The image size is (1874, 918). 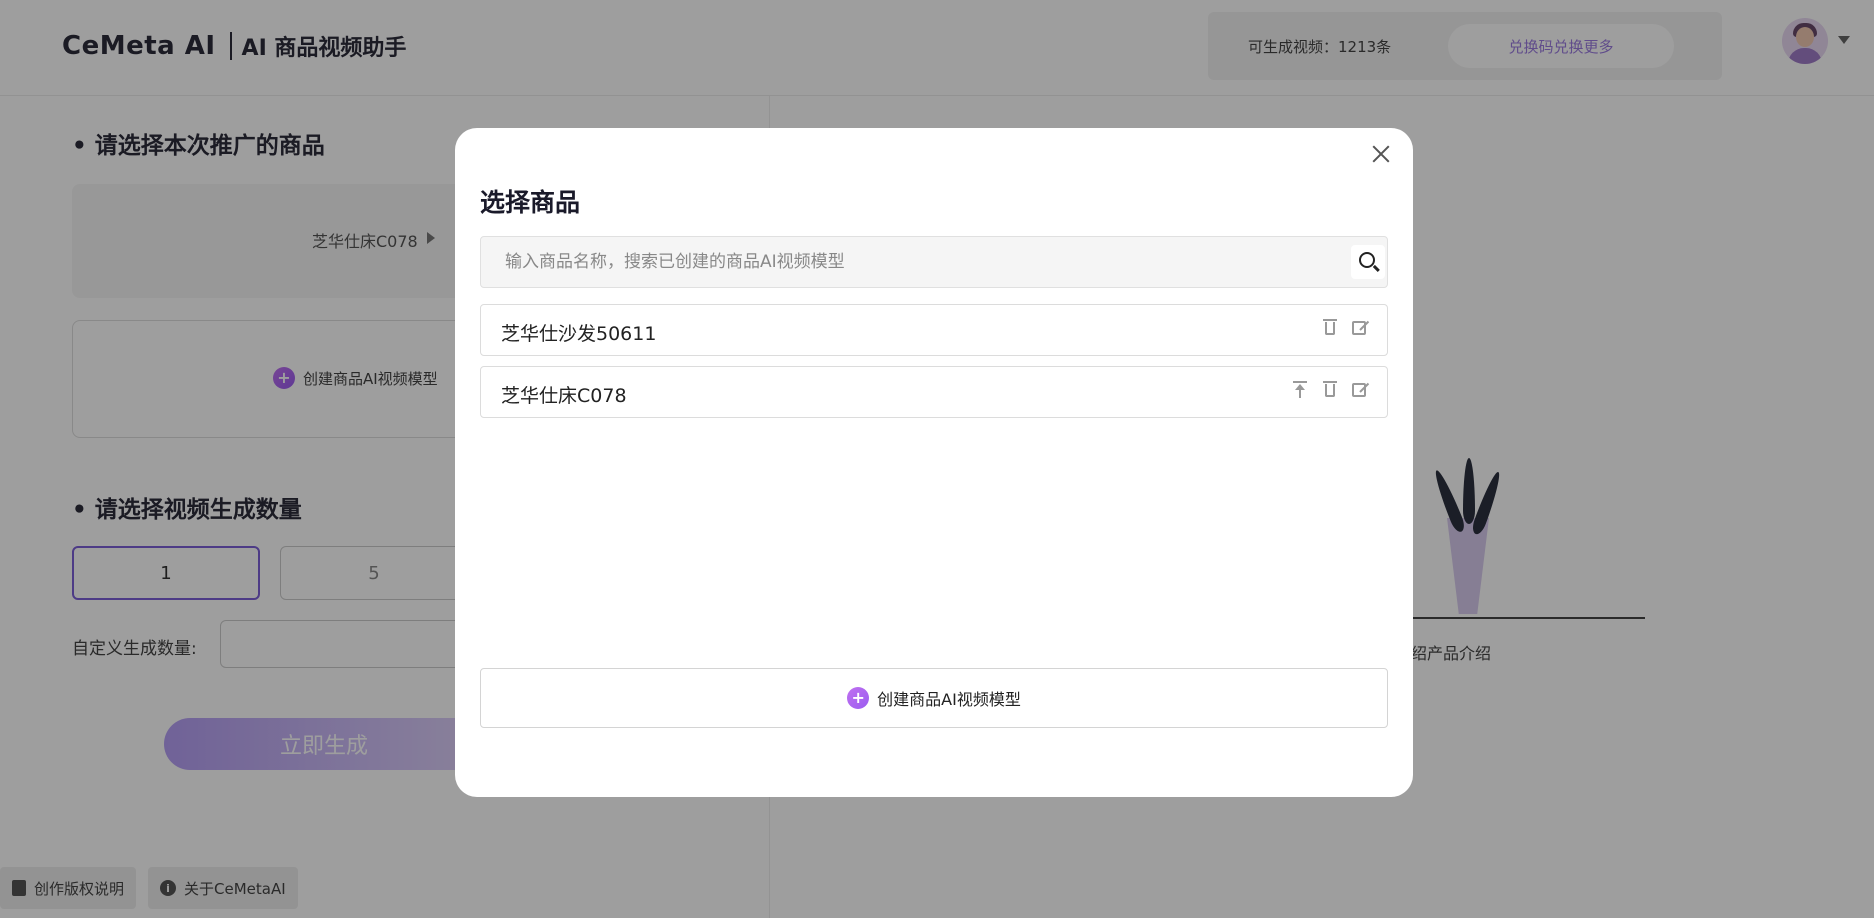 I want to click on create-model-button: + 创建商品AI视频模型, so click(x=934, y=698).